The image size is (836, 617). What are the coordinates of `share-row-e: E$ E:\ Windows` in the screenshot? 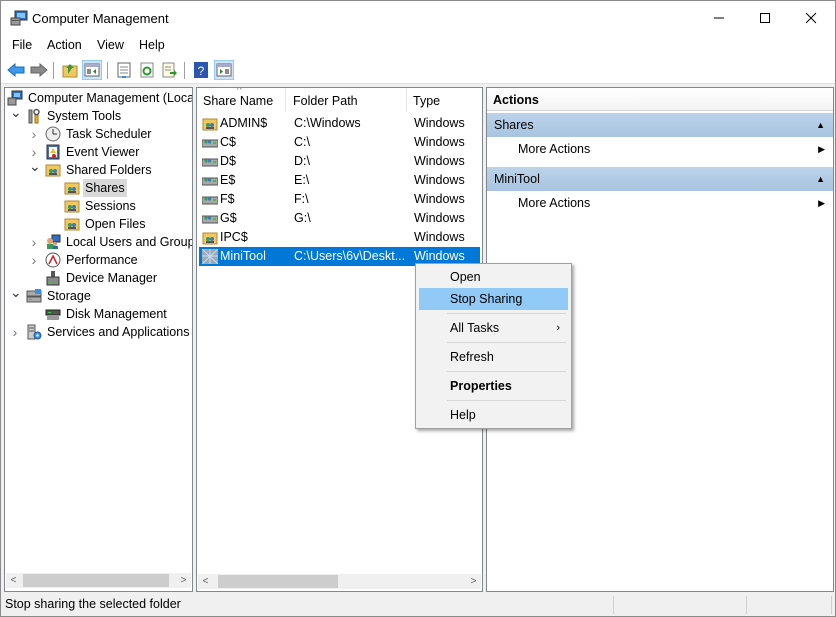 It's located at (339, 180).